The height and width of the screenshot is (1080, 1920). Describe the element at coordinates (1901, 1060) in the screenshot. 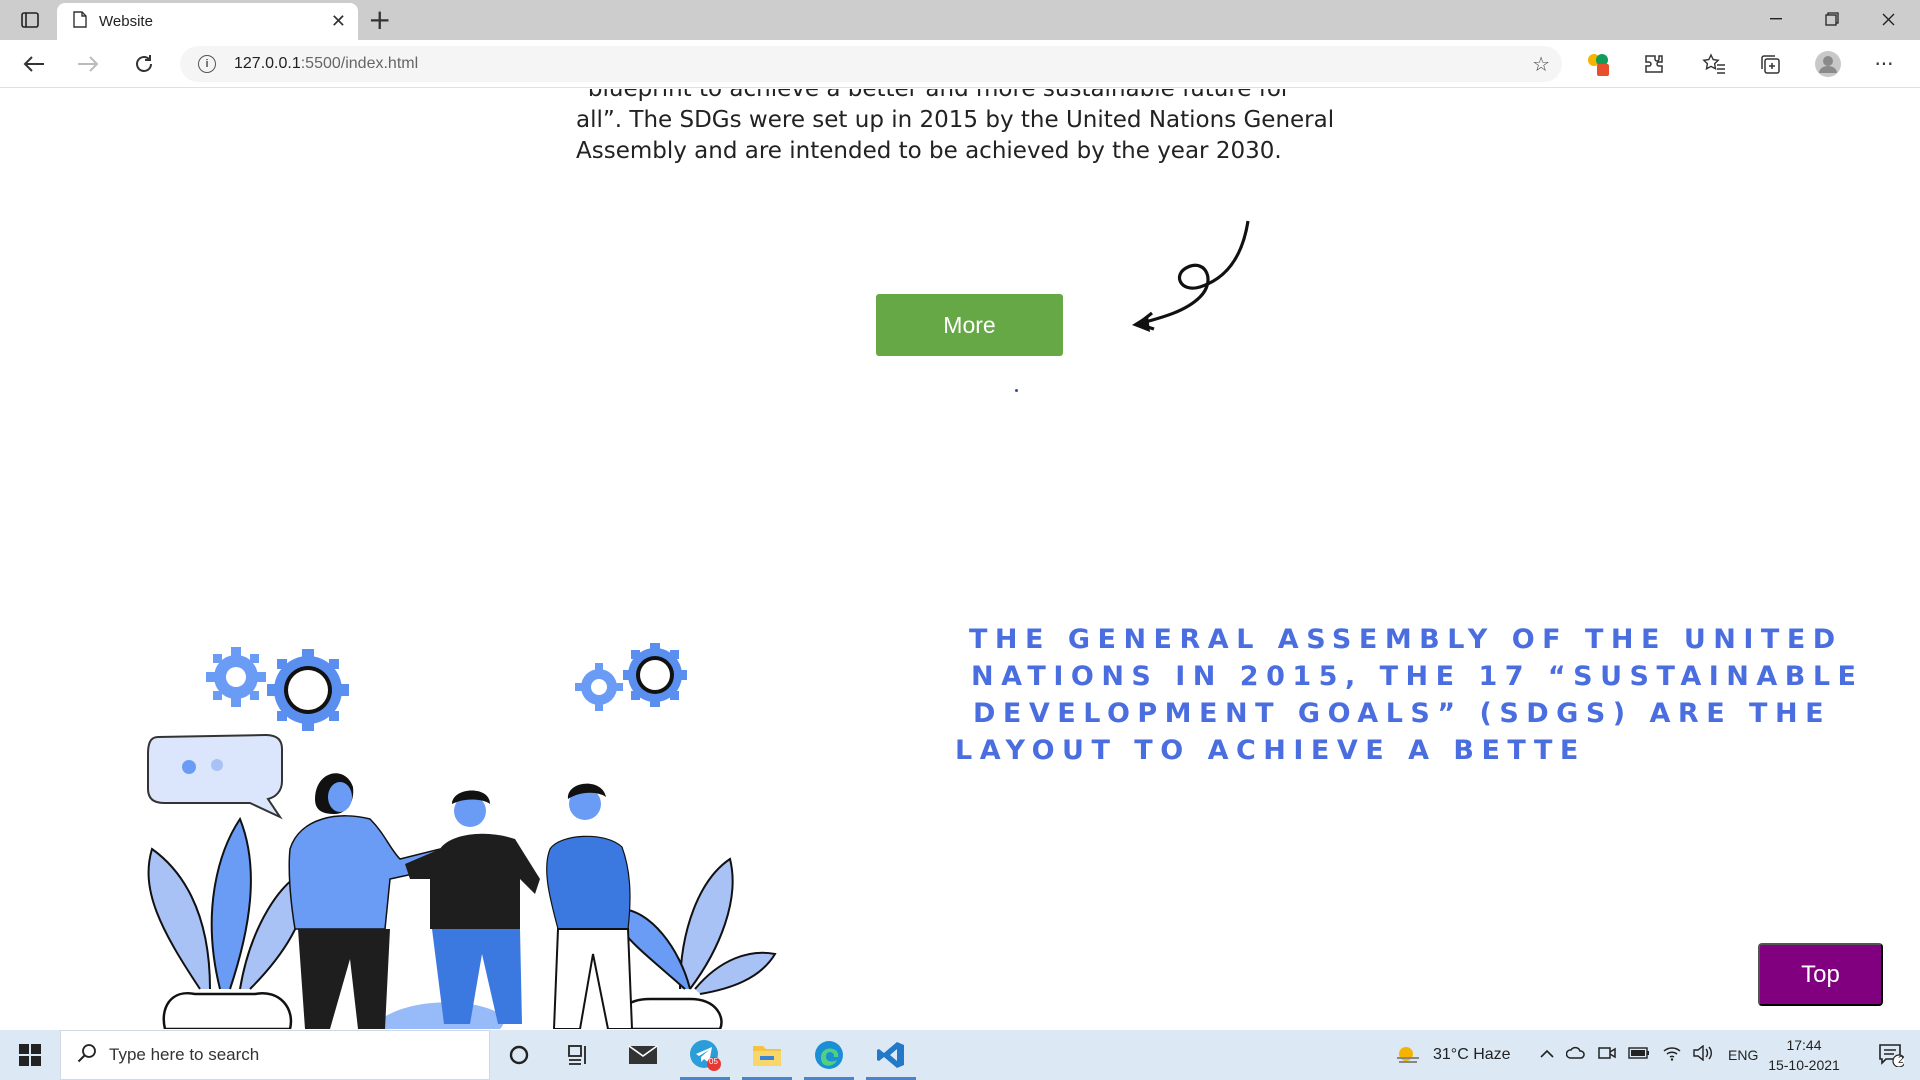

I see `notification-count: 2` at that location.